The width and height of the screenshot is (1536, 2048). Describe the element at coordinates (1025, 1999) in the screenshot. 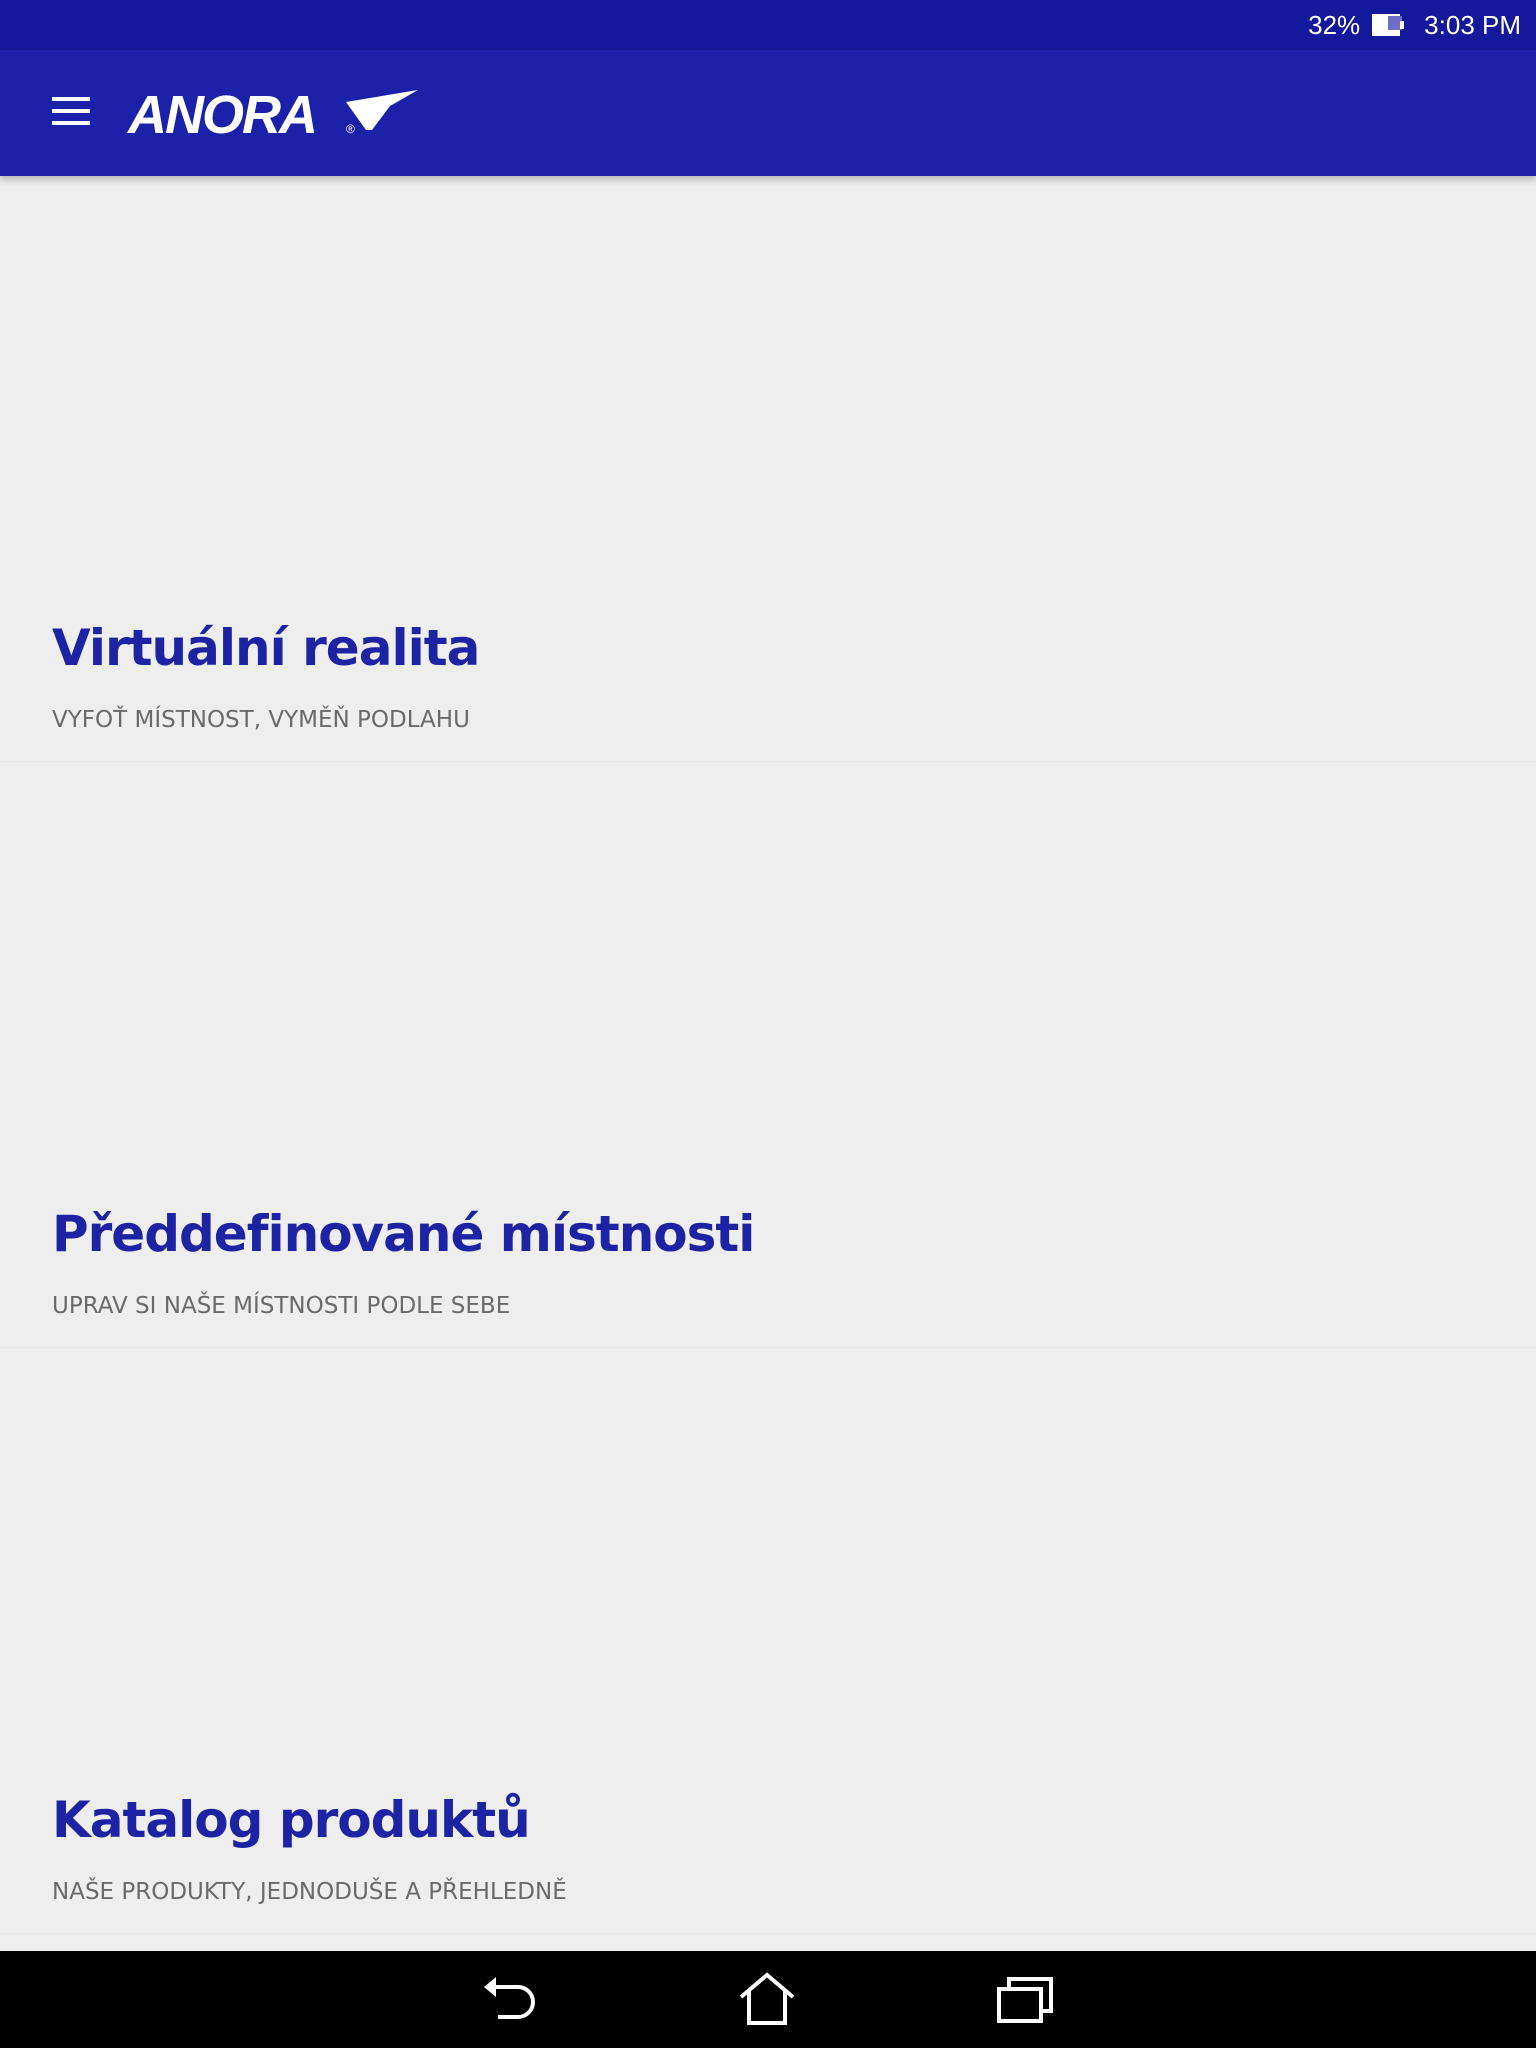

I see `recent-apps-icon` at that location.